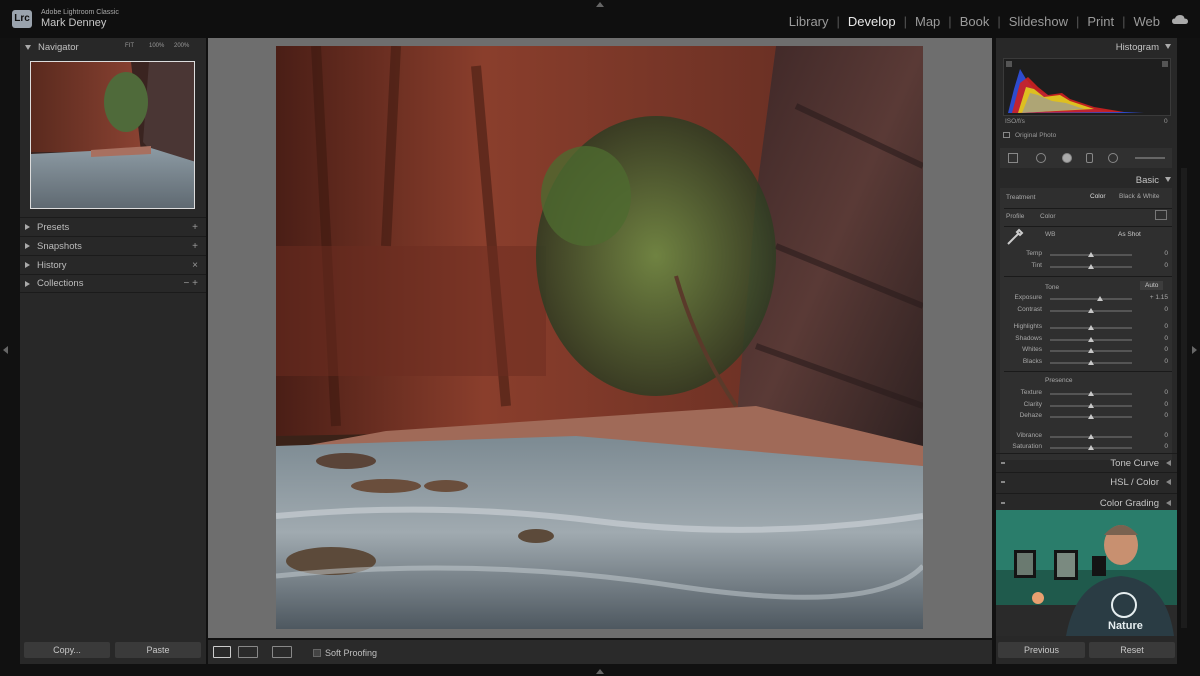 The height and width of the screenshot is (676, 1200). I want to click on original-photo-checkbox, so click(1006, 135).